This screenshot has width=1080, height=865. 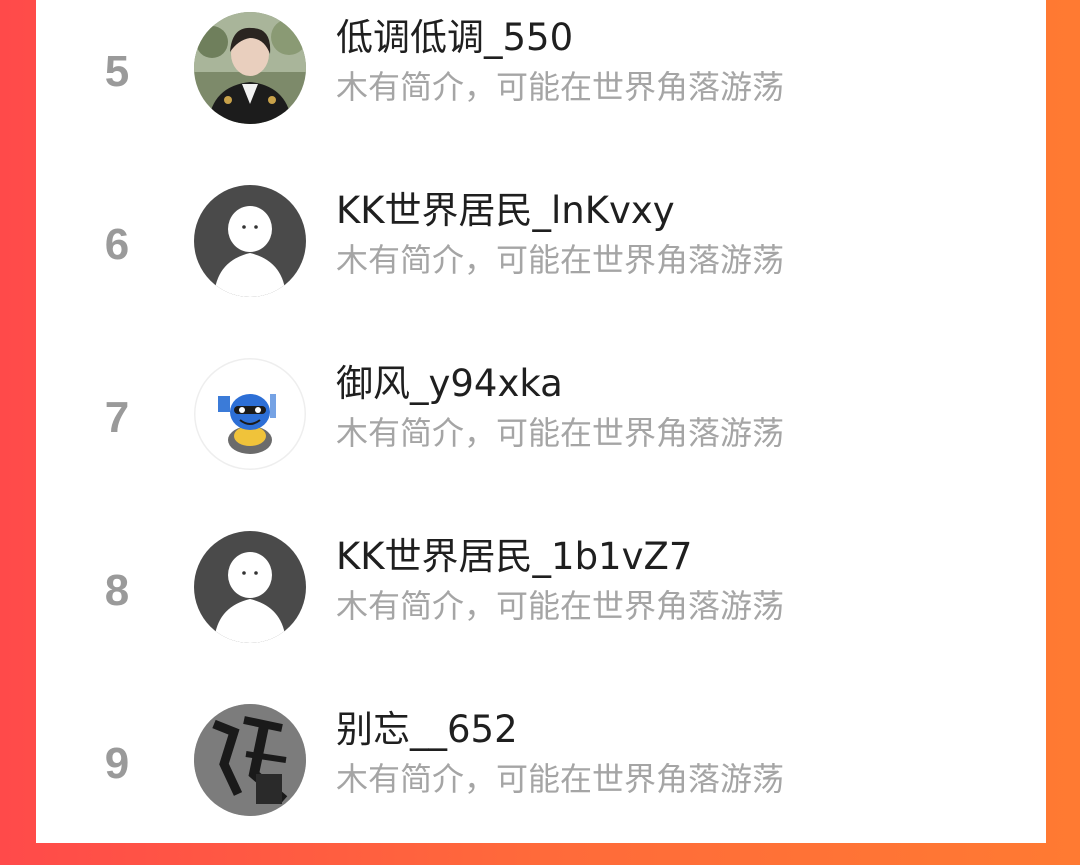 What do you see at coordinates (117, 590) in the screenshot?
I see `rank-number: 8` at bounding box center [117, 590].